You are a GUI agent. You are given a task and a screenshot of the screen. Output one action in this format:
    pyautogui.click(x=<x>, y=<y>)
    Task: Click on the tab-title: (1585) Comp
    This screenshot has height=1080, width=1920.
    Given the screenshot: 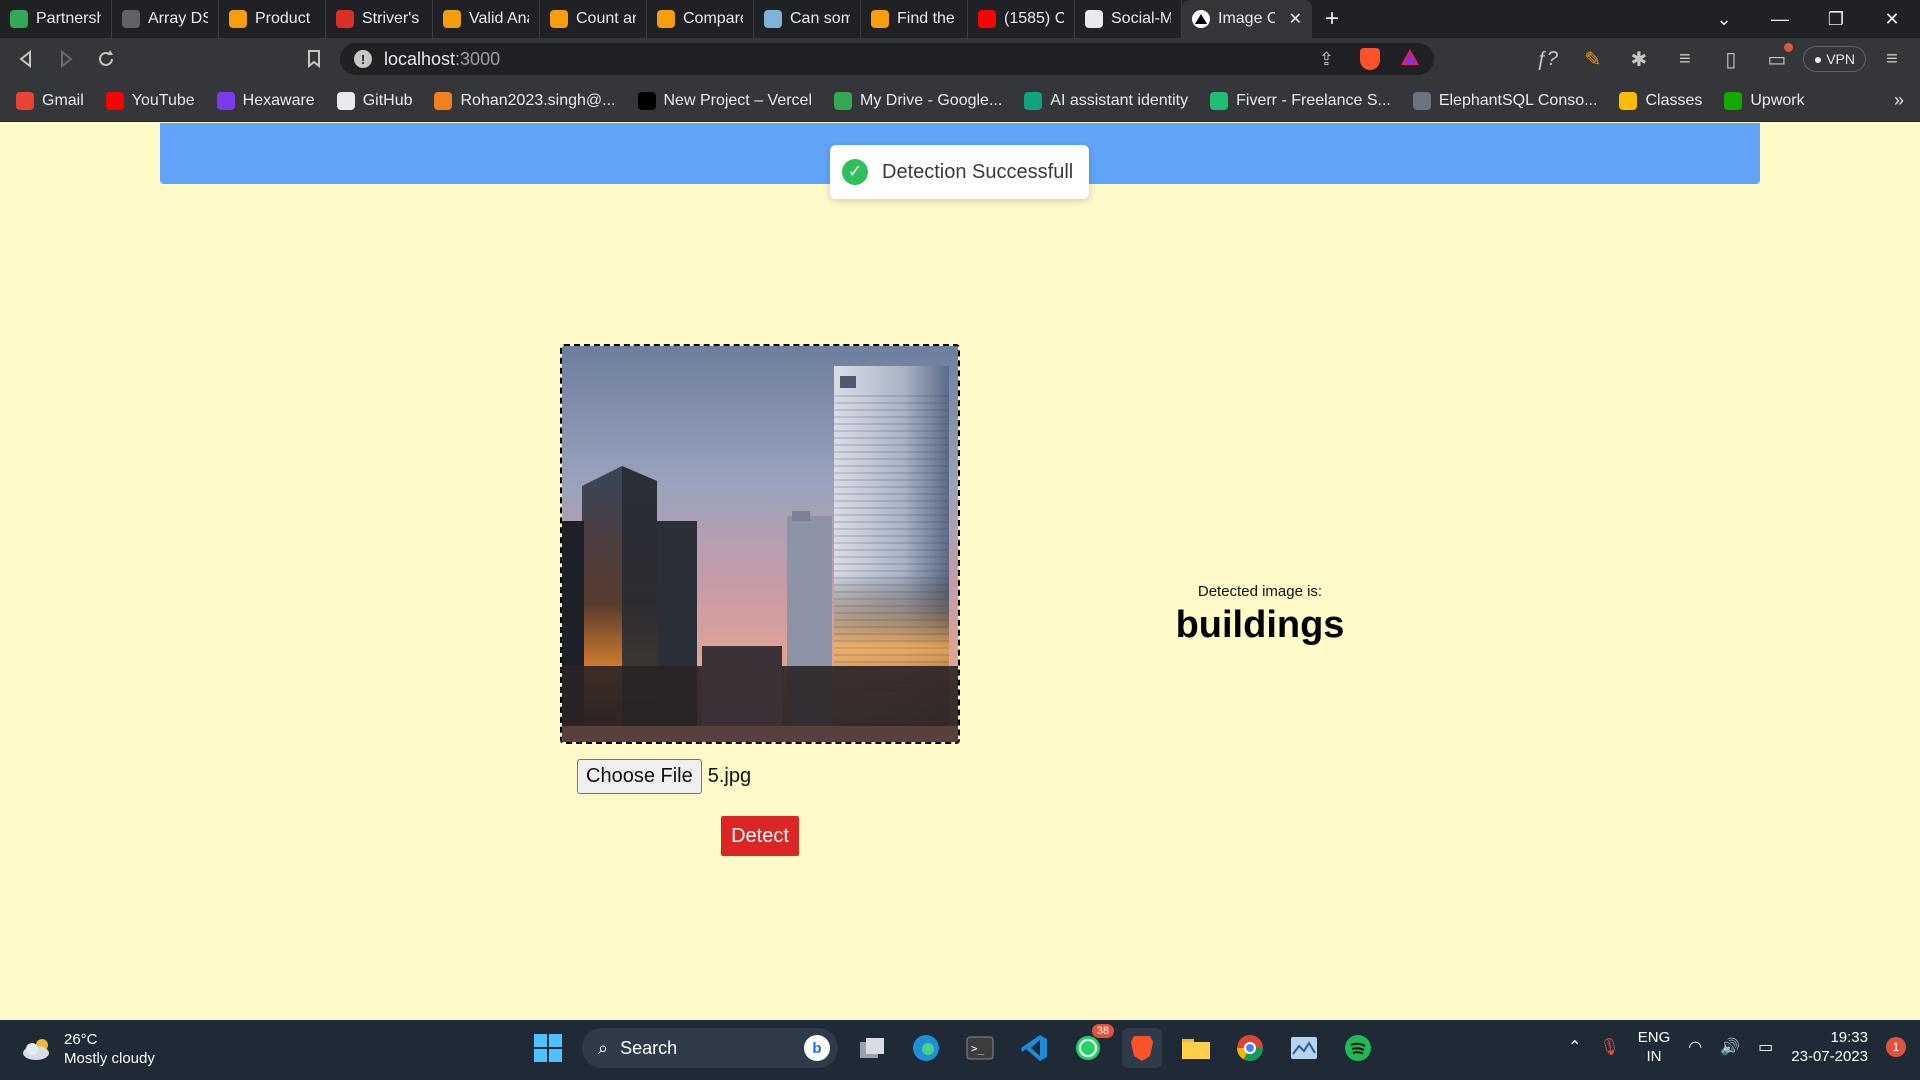 What is the action you would take?
    pyautogui.click(x=1034, y=18)
    